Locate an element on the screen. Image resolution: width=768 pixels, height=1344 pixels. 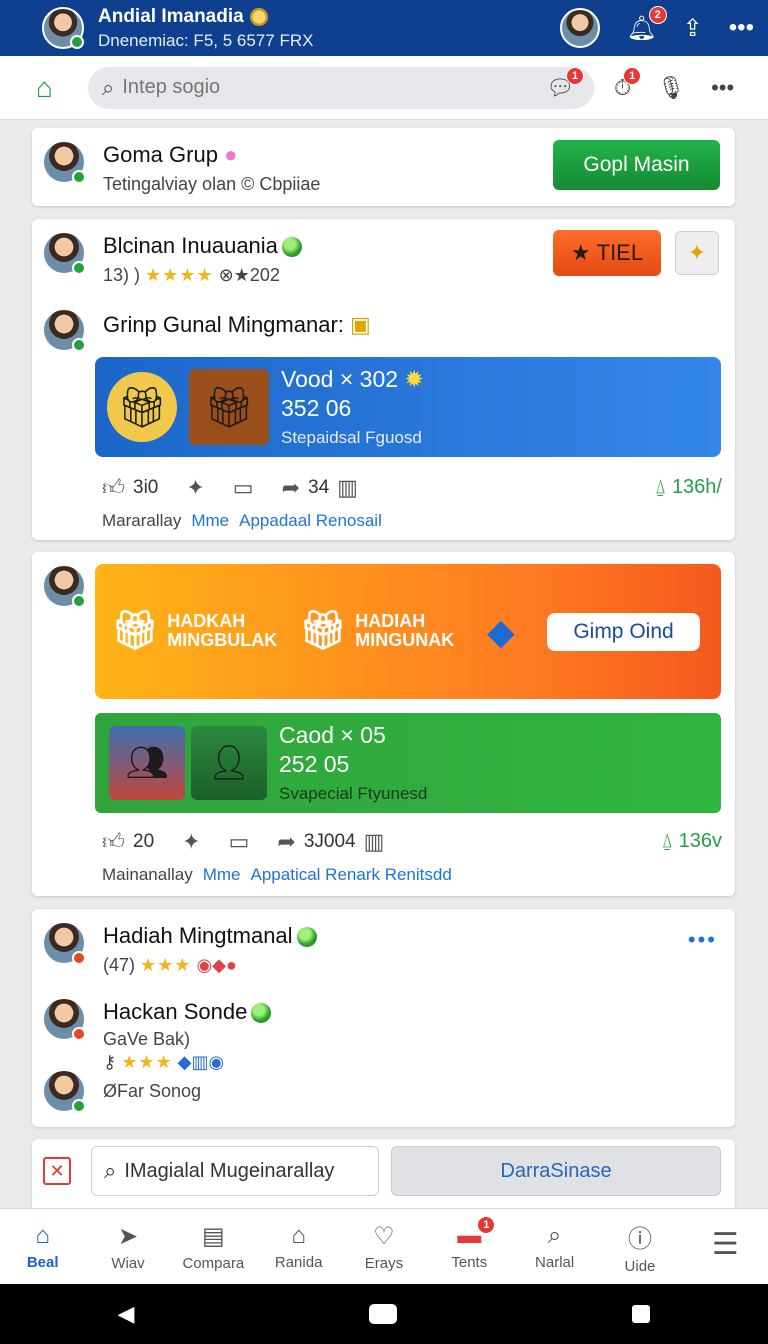
share-icon: ⇪ is located at coordinates (693, 28).